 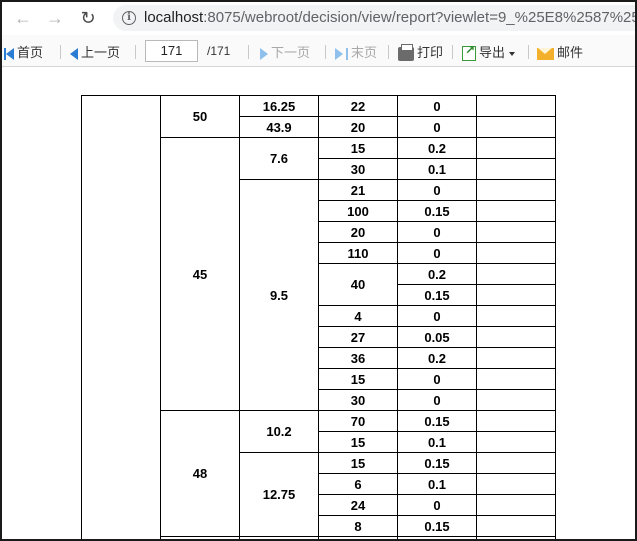 I want to click on table-cell: 27, so click(x=358, y=337).